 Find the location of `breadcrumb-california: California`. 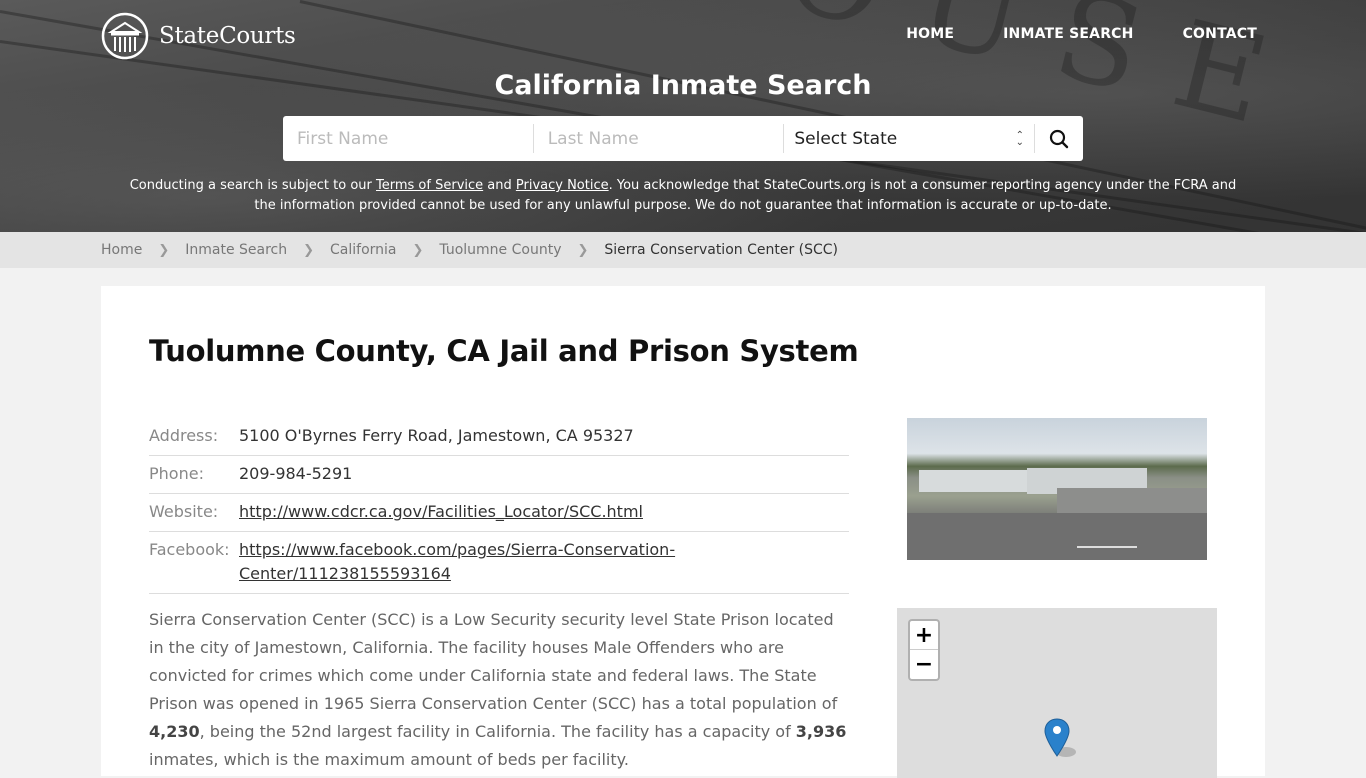

breadcrumb-california: California is located at coordinates (363, 250).